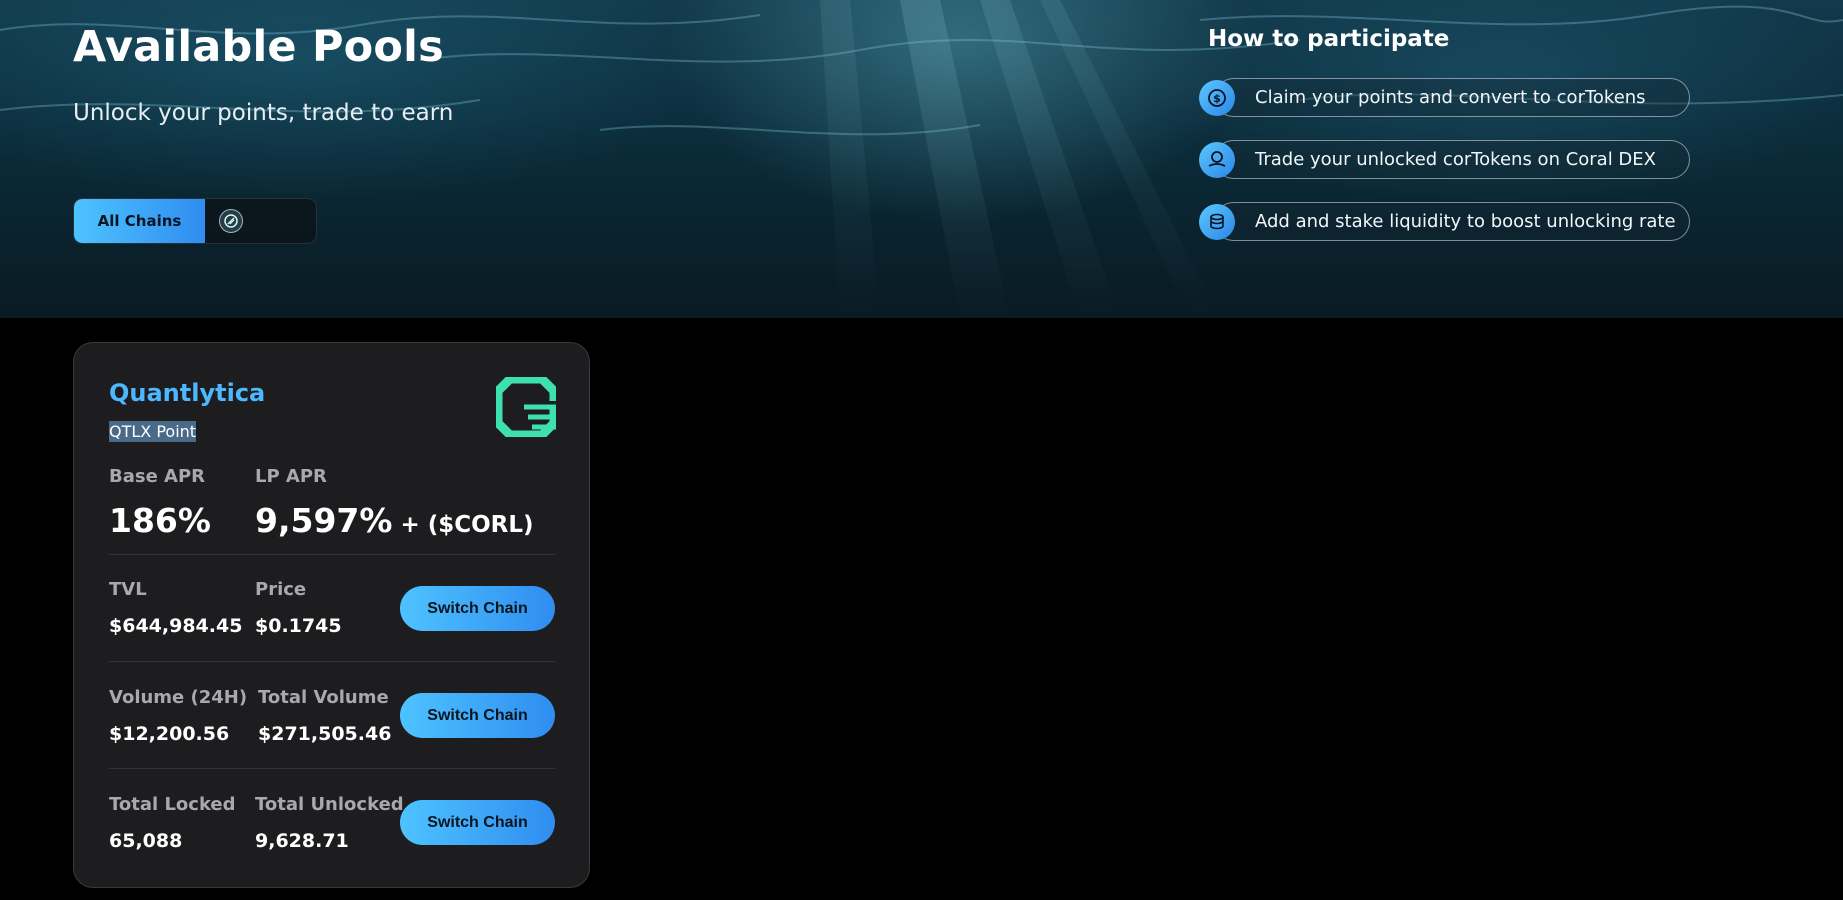 This screenshot has height=900, width=1843. Describe the element at coordinates (172, 804) in the screenshot. I see `total-locked-label: Total Locked` at that location.